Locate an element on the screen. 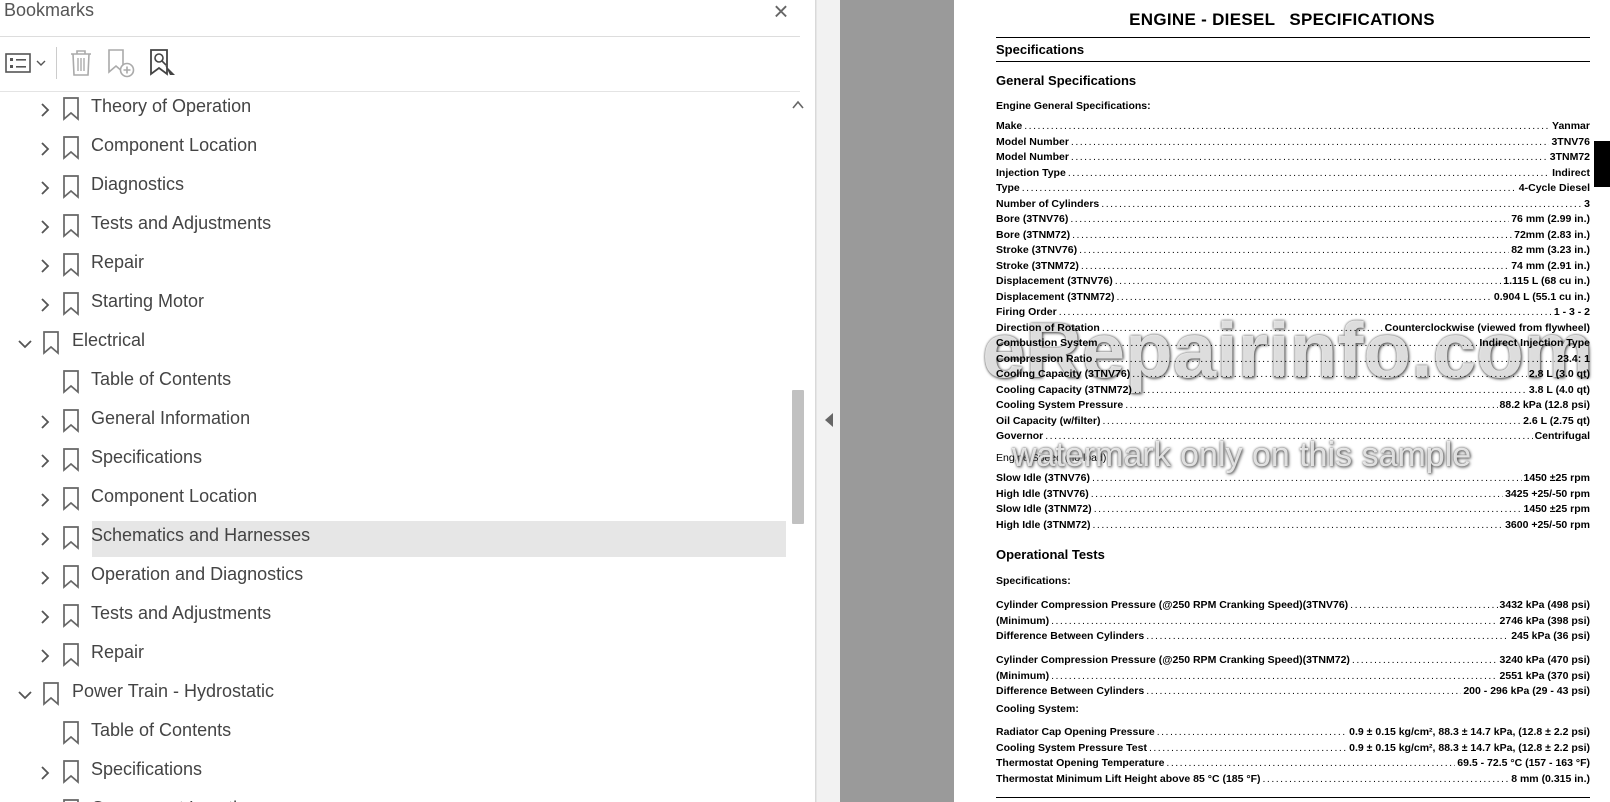  collapse-panel-arrow-icon is located at coordinates (829, 420).